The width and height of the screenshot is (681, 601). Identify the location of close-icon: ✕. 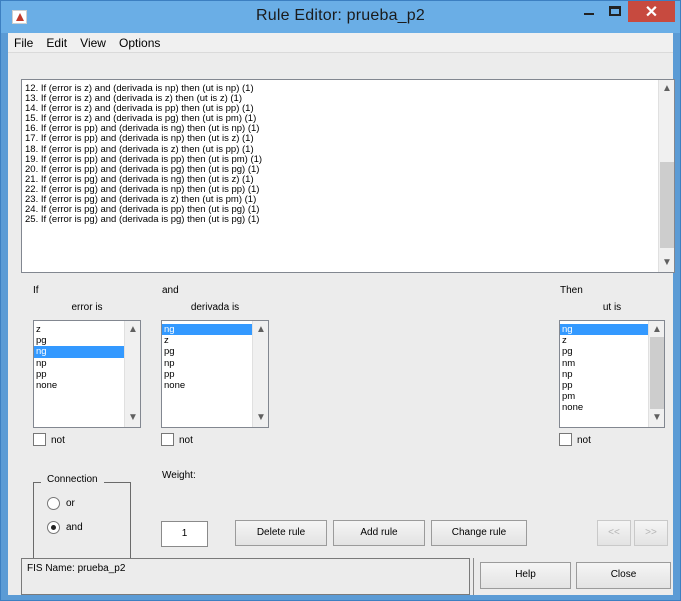
(651, 12).